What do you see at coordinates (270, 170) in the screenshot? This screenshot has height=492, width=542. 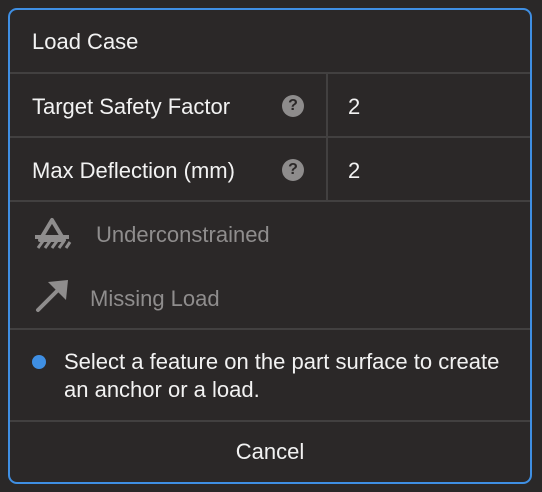 I see `max-deflection-row: Max Deflection (mm) ? 2` at bounding box center [270, 170].